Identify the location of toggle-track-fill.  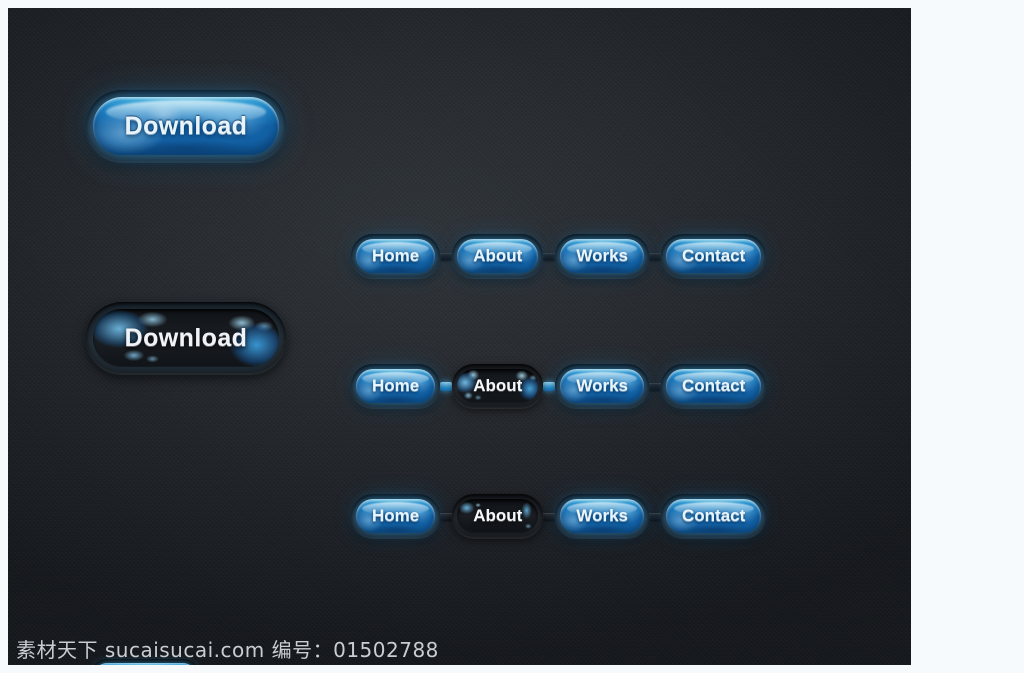
(145, 664).